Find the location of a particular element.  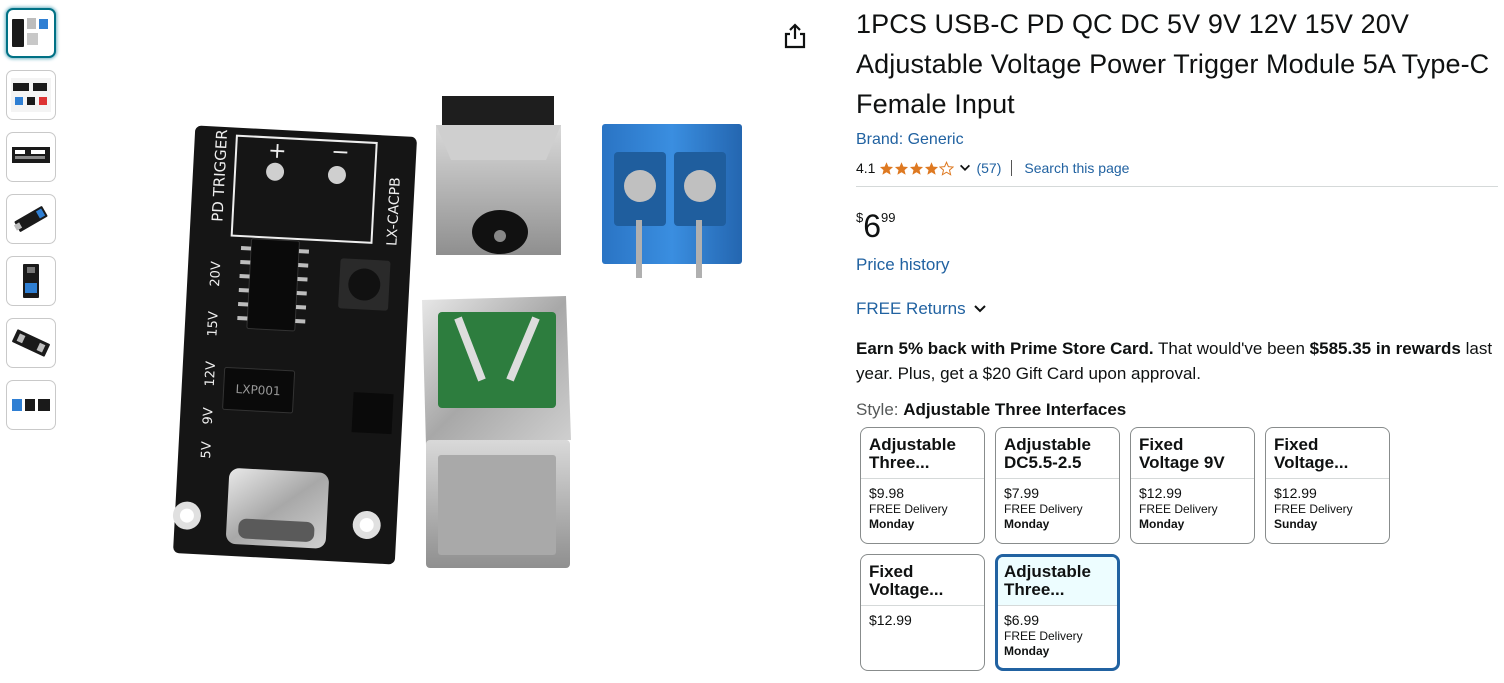

pcb-minus-label: − is located at coordinates (341, 153).